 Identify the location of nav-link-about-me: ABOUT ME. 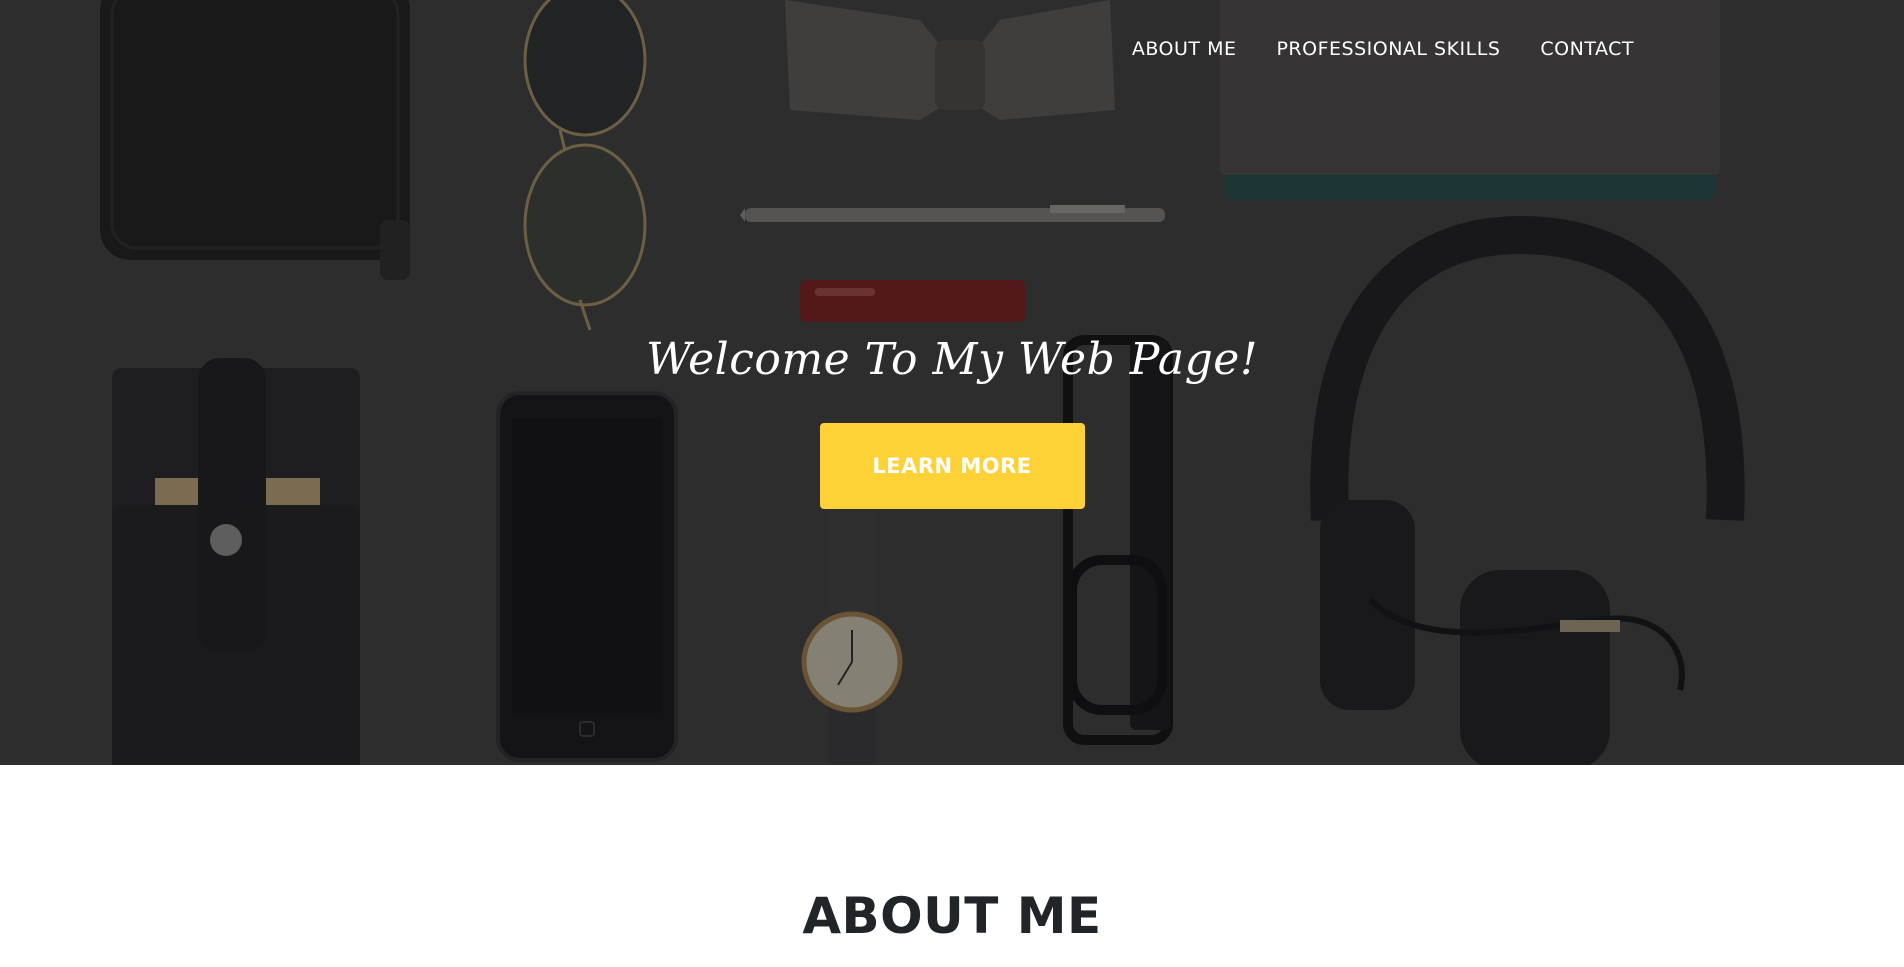
(1184, 49).